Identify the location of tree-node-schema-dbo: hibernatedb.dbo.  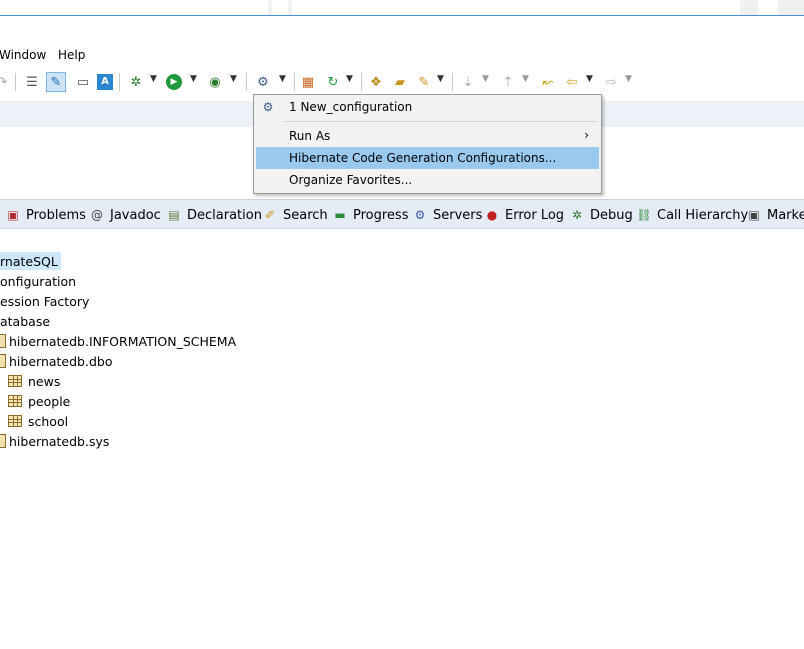
(56, 361).